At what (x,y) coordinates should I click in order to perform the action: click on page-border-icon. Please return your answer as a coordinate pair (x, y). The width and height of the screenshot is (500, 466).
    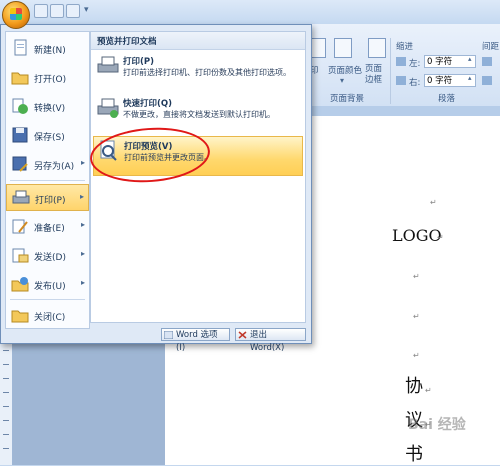
    Looking at the image, I should click on (377, 48).